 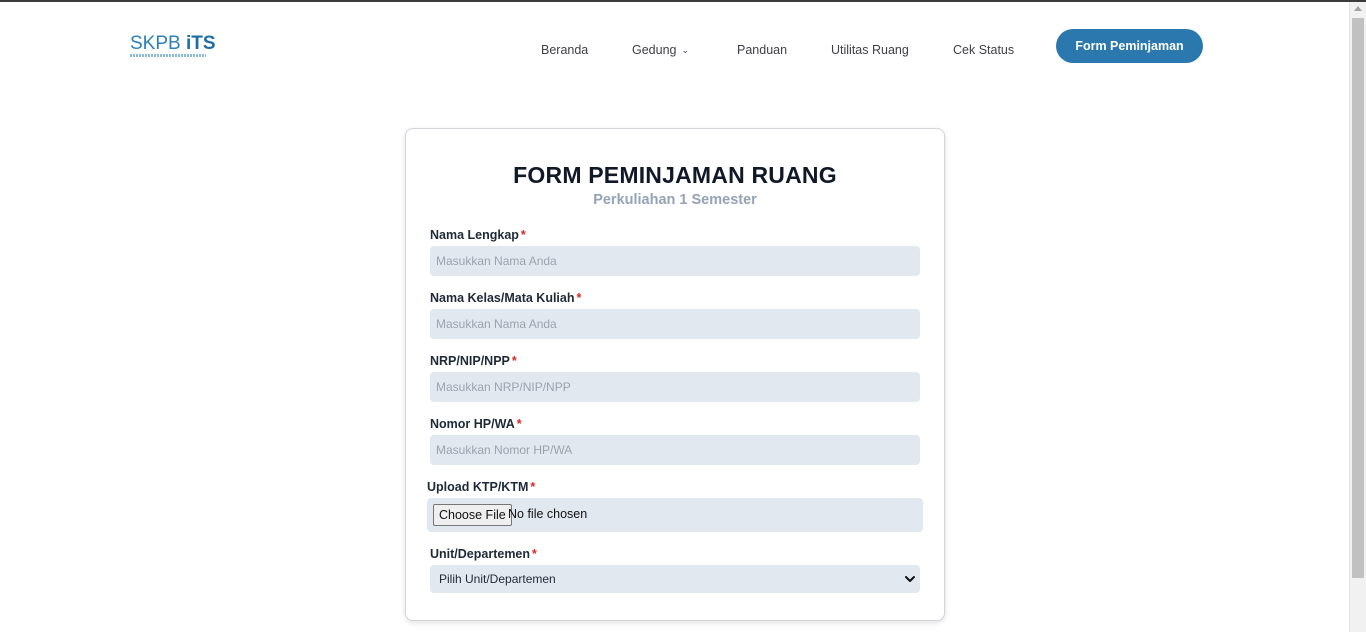 What do you see at coordinates (683, 1) in the screenshot?
I see `window-top-border` at bounding box center [683, 1].